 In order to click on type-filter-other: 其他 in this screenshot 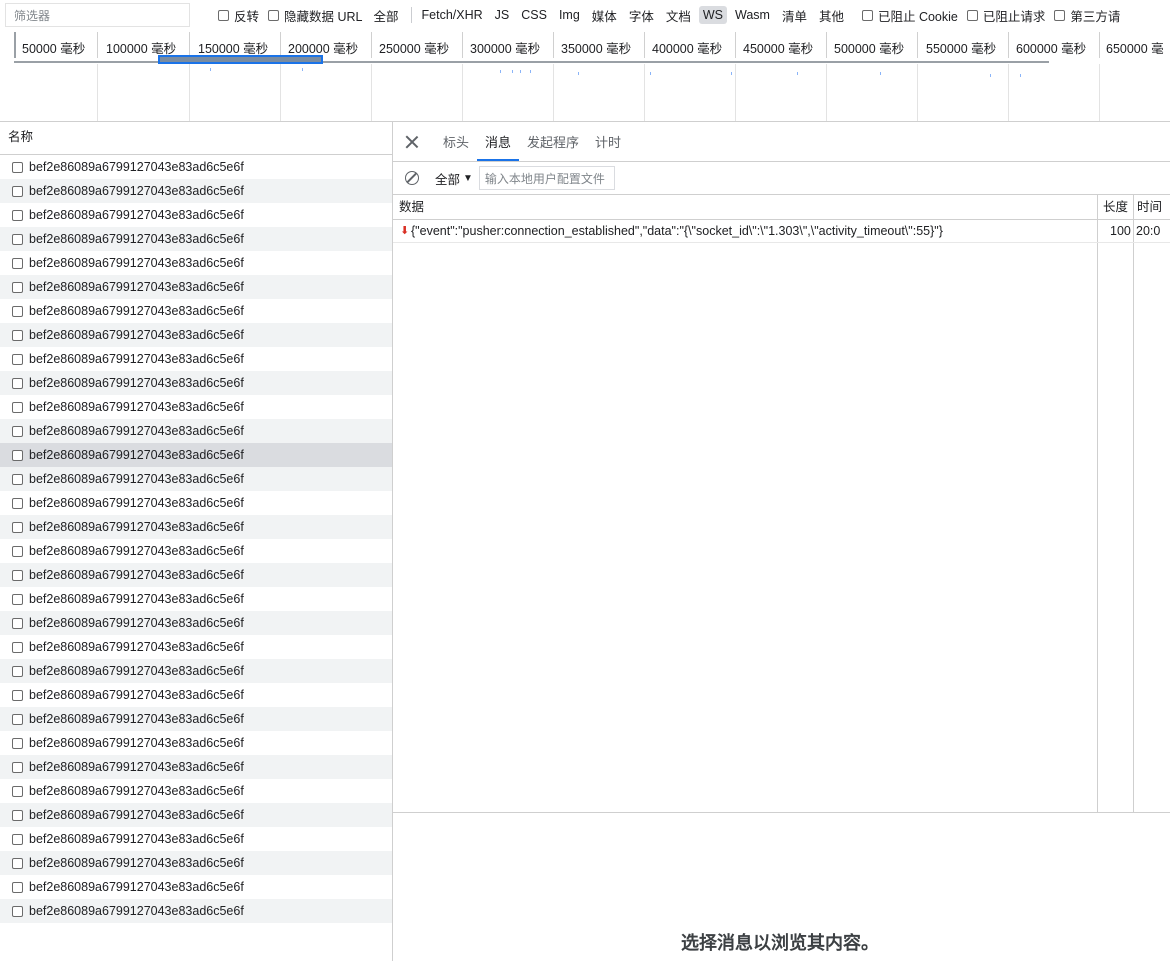, I will do `click(831, 15)`.